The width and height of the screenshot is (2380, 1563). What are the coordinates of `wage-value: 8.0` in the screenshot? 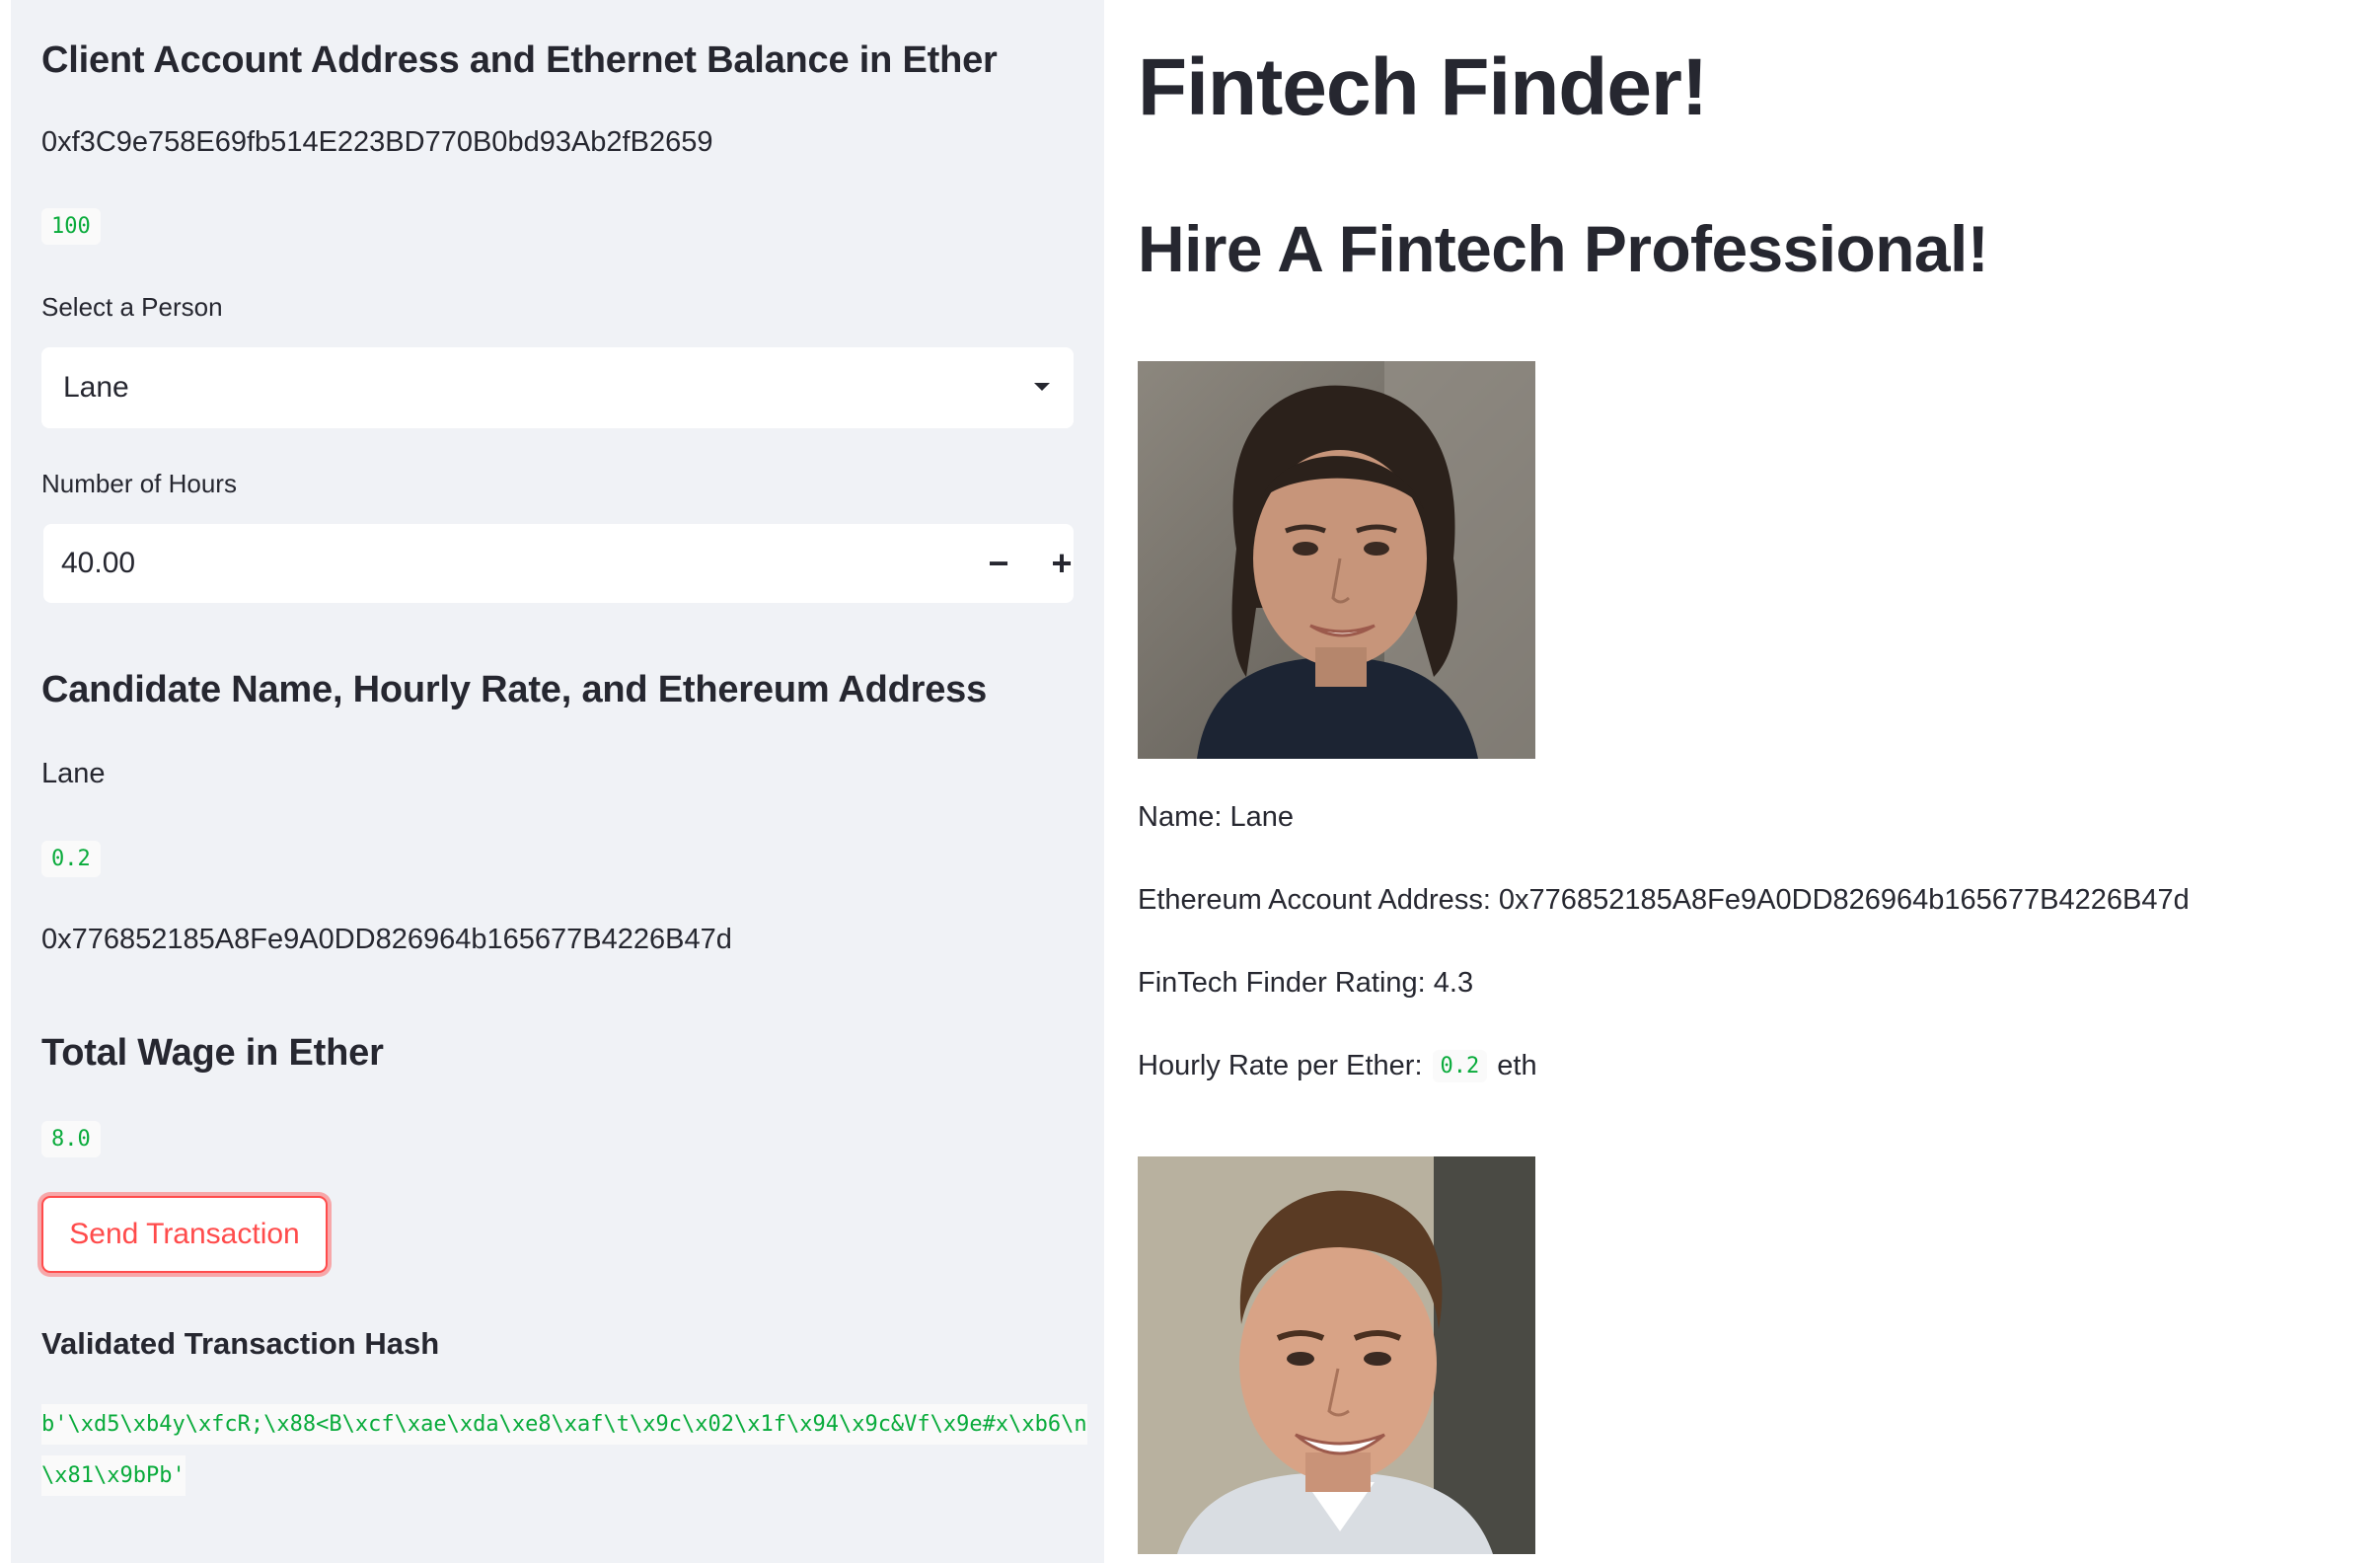 It's located at (71, 1139).